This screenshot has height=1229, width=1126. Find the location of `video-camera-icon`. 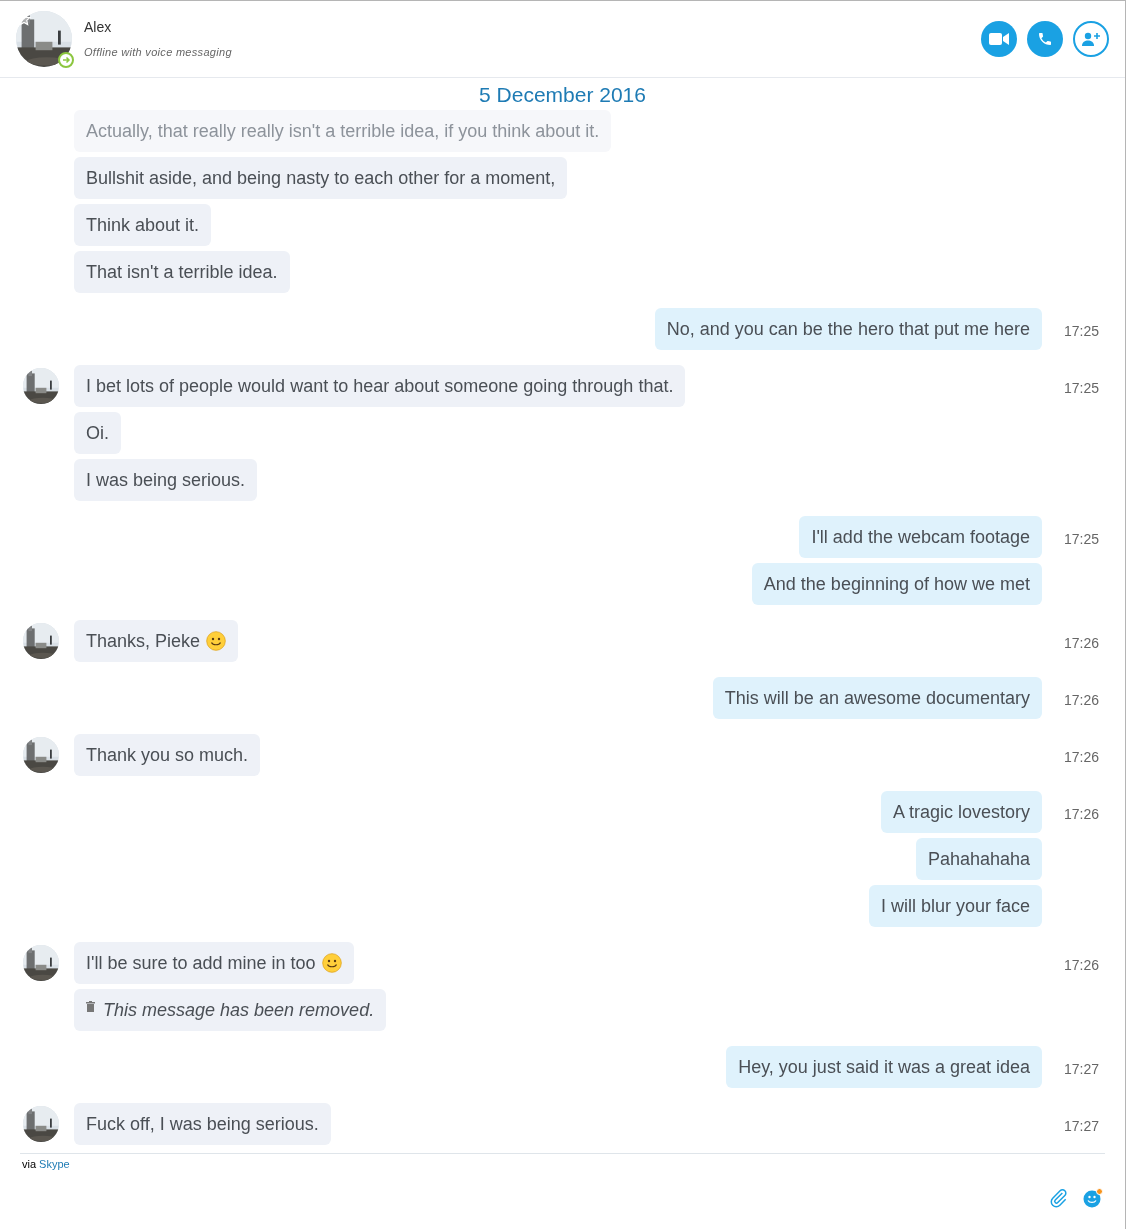

video-camera-icon is located at coordinates (999, 39).